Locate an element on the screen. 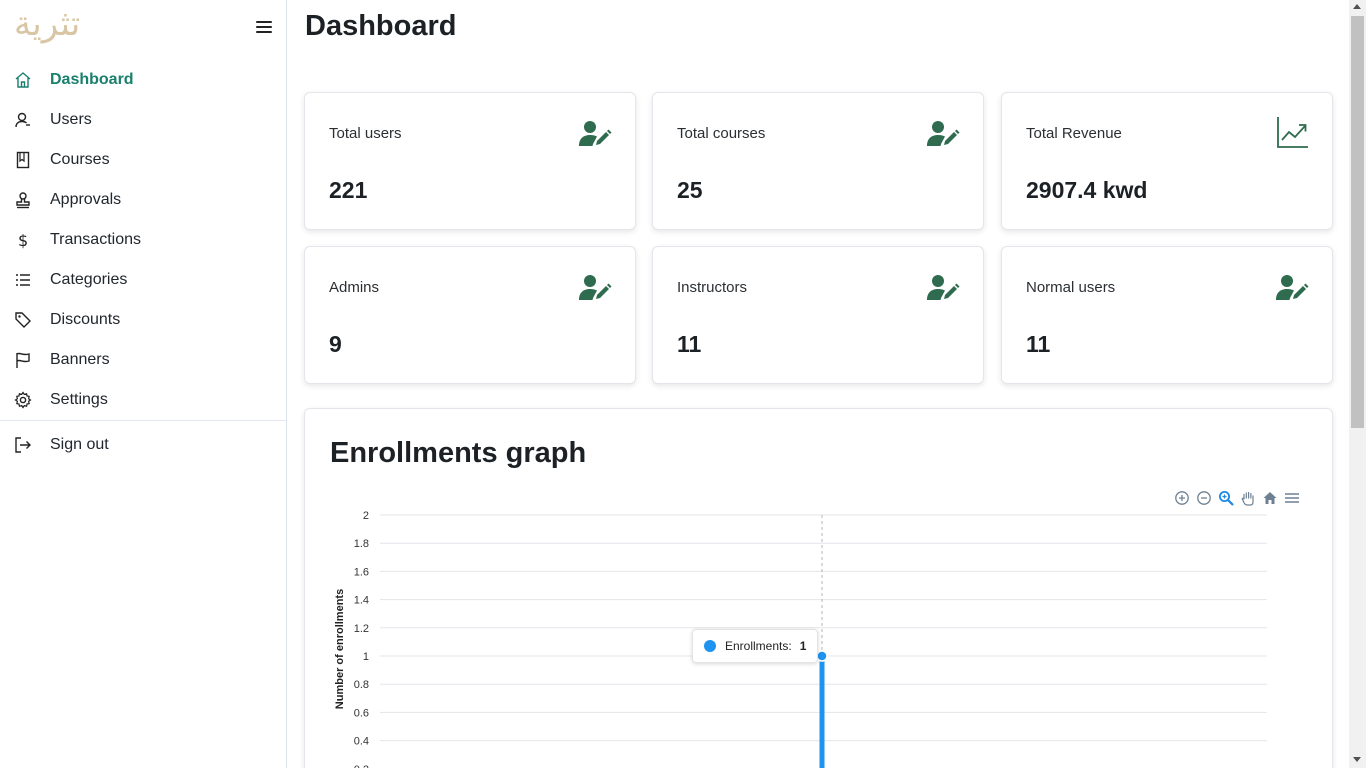 The height and width of the screenshot is (768, 1366). sidebar-item-label: Courses is located at coordinates (80, 159).